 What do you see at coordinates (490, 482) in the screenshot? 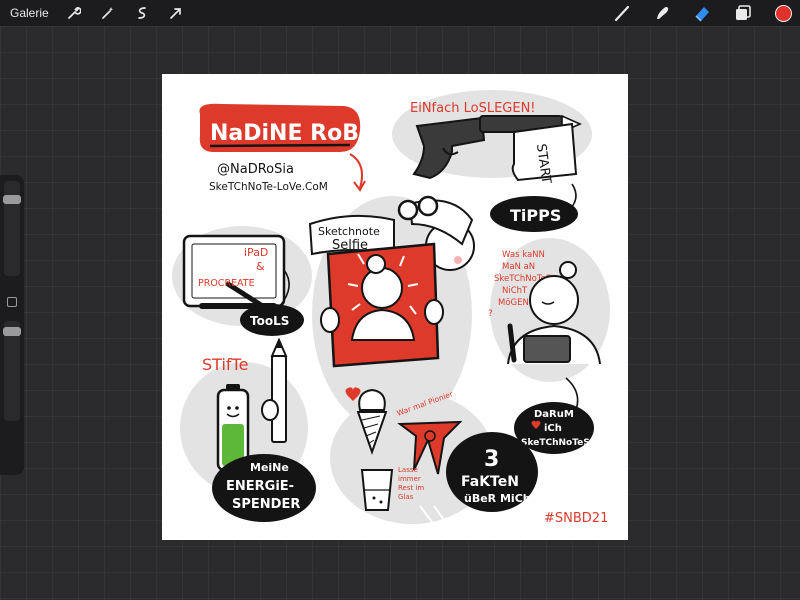
I see `facts-line-2: FaKTeN` at bounding box center [490, 482].